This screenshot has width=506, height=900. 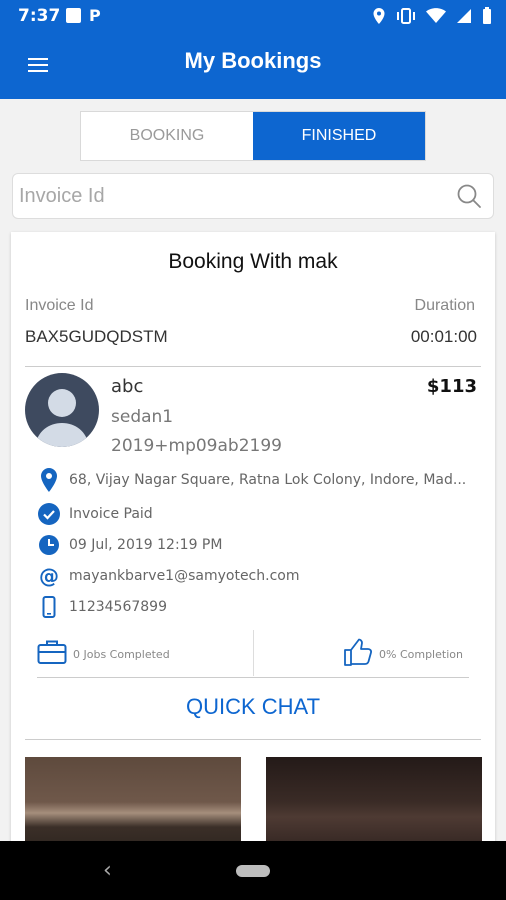 I want to click on phone-row: 11234567899, so click(x=102, y=607).